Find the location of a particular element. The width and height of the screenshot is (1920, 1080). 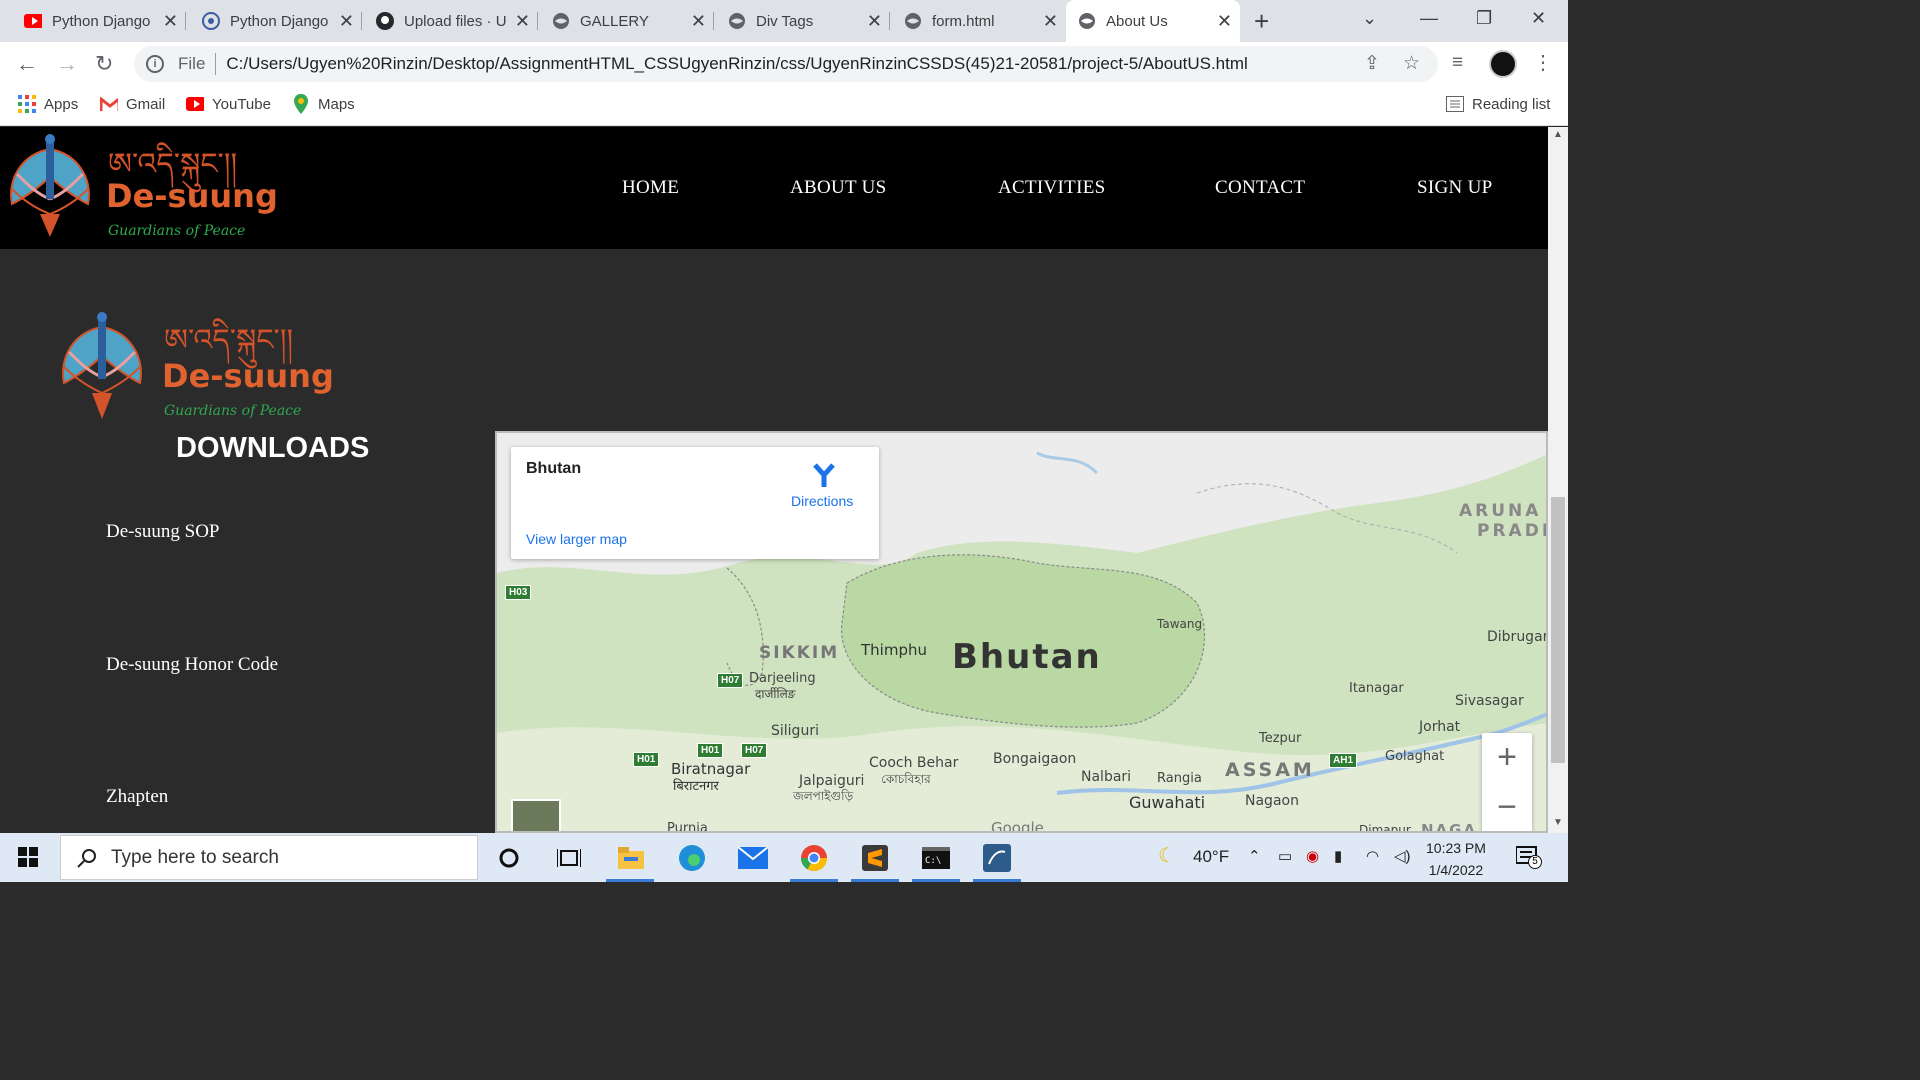

reading-list-button: Reading list is located at coordinates (1498, 104).